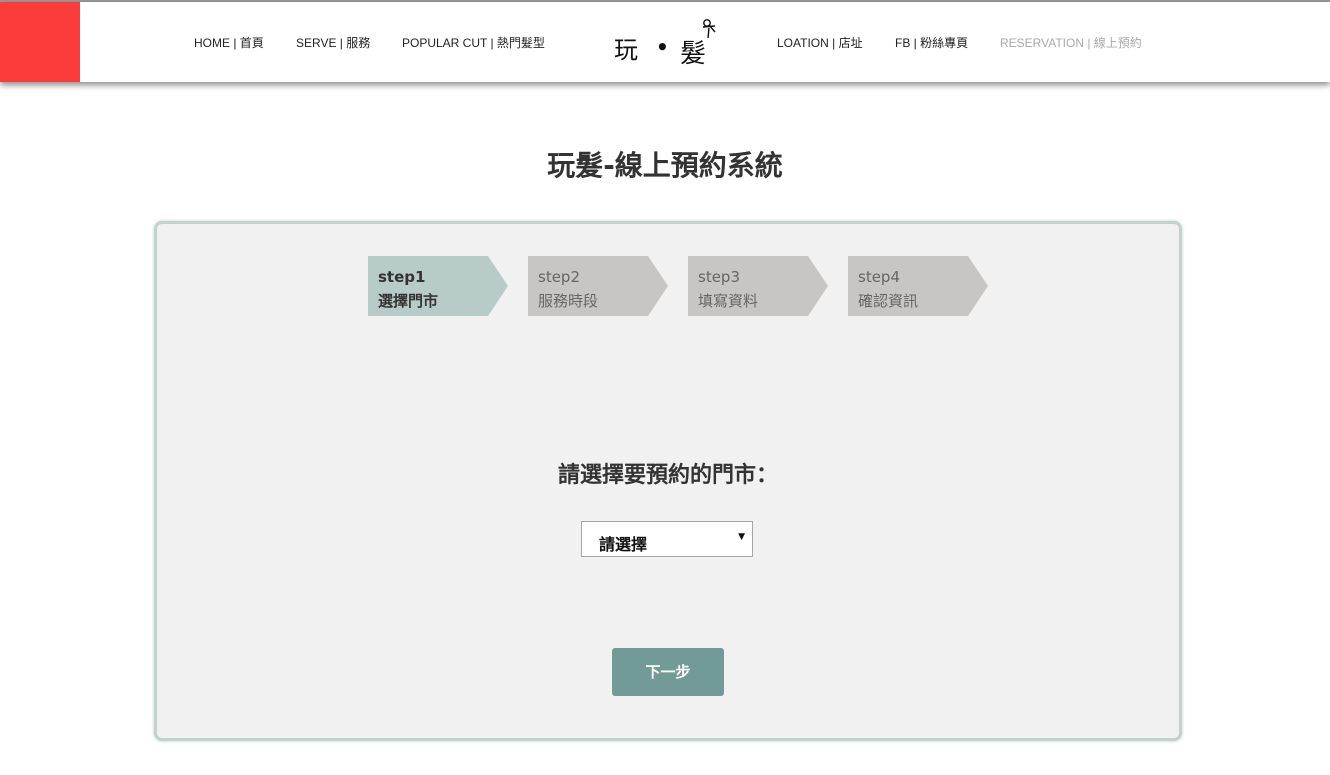 Image resolution: width=1330 pixels, height=775 pixels. What do you see at coordinates (693, 54) in the screenshot?
I see `logo-char-hair: 髮` at bounding box center [693, 54].